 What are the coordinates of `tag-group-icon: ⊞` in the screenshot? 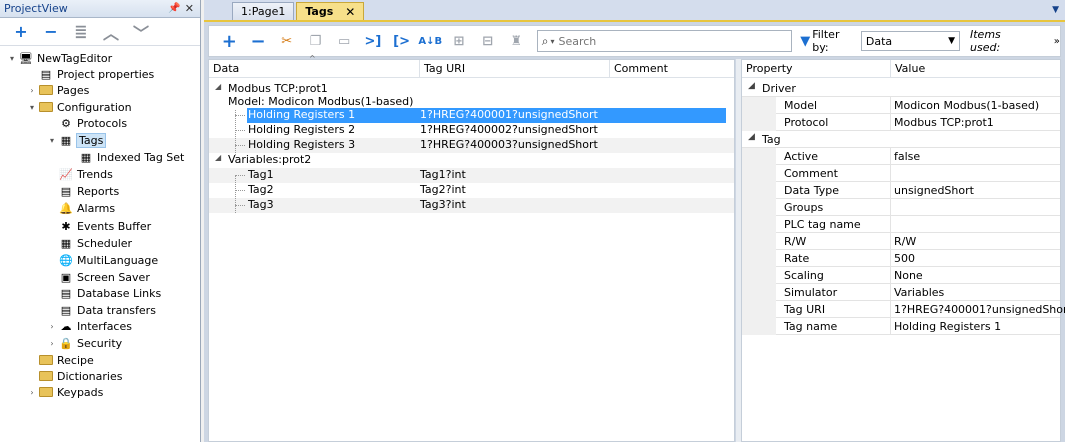 It's located at (459, 41).